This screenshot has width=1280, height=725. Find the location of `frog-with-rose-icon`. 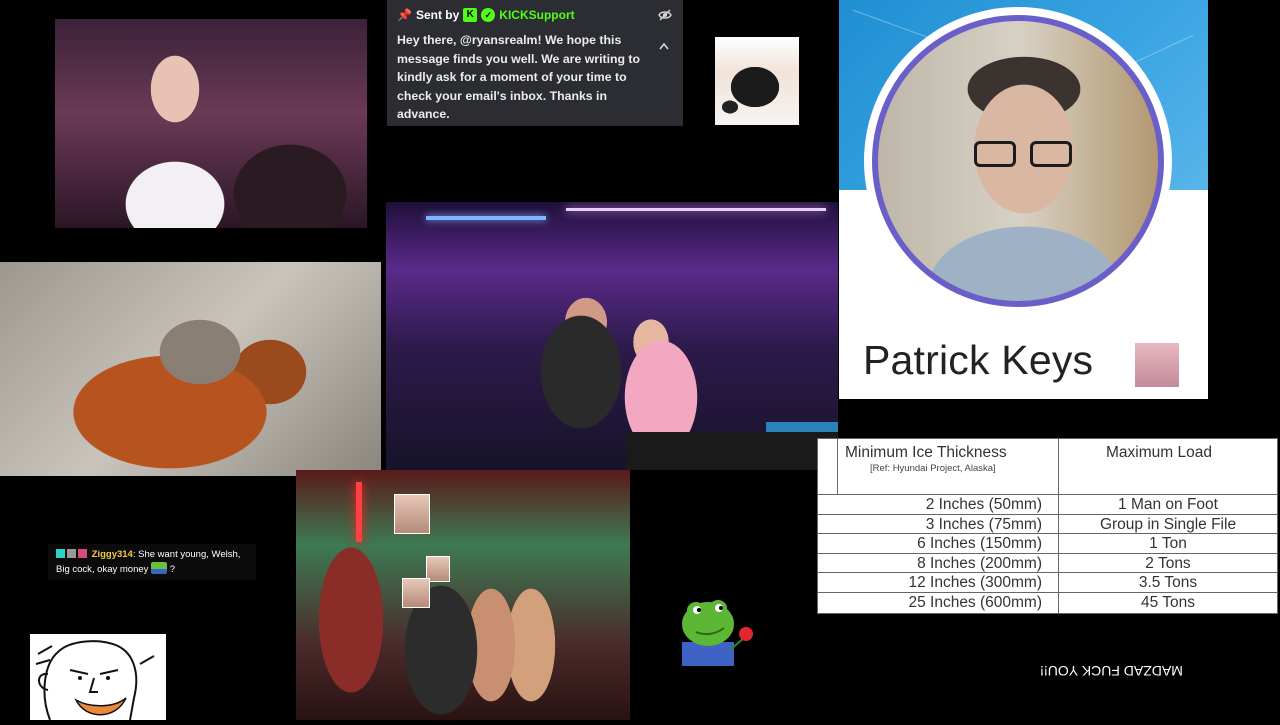

frog-with-rose-icon is located at coordinates (721, 632).